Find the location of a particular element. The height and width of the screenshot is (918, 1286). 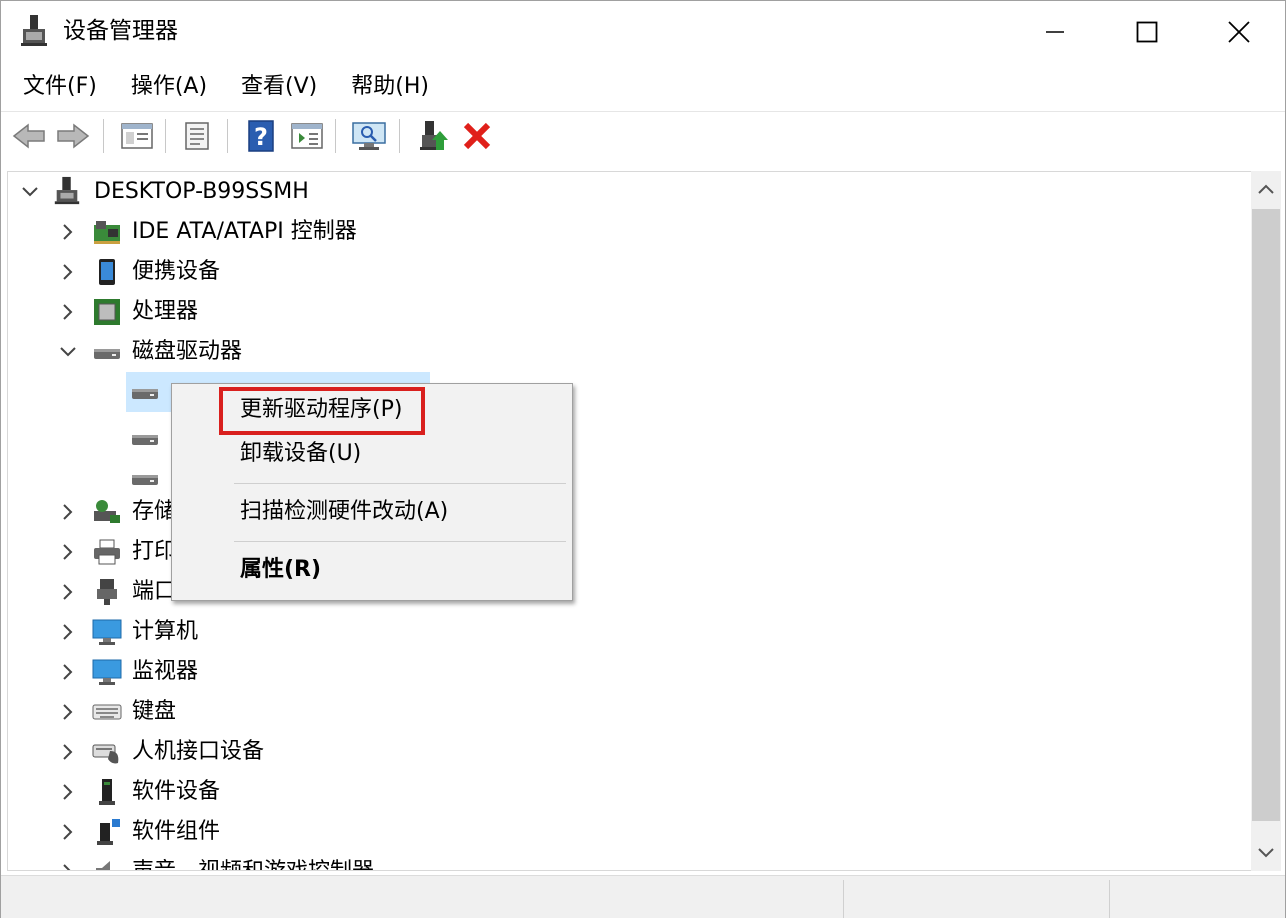

context-menu-separator is located at coordinates (400, 483).